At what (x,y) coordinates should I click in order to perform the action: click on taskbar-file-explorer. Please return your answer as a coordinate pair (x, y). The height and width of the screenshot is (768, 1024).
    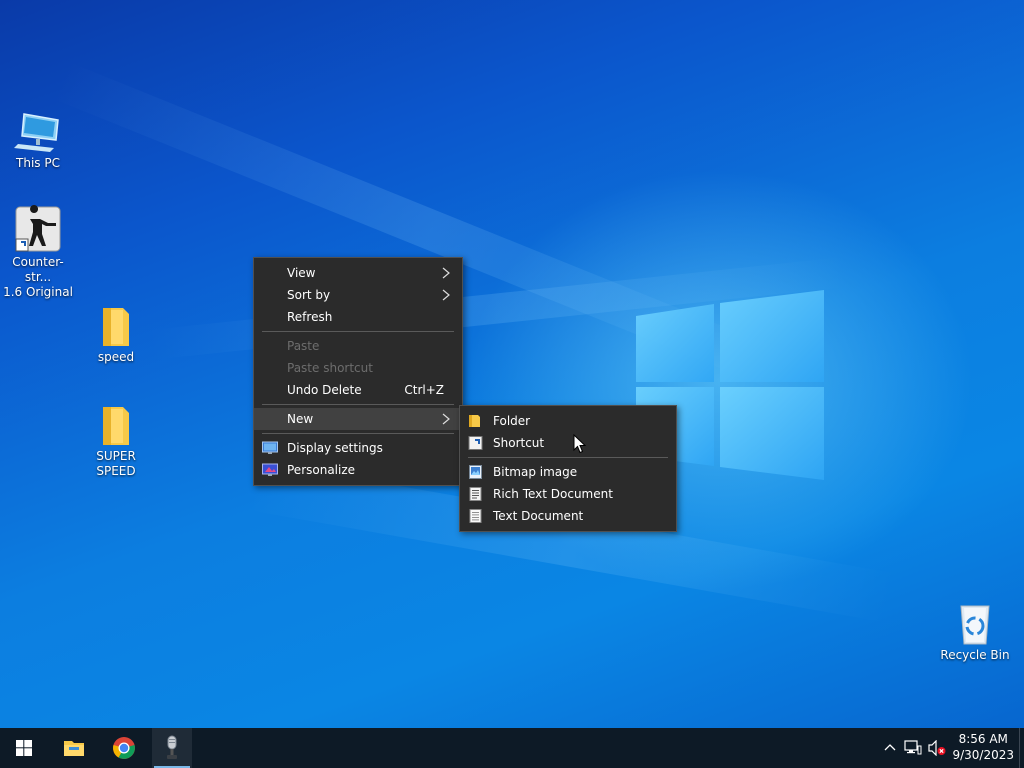
    Looking at the image, I should click on (74, 748).